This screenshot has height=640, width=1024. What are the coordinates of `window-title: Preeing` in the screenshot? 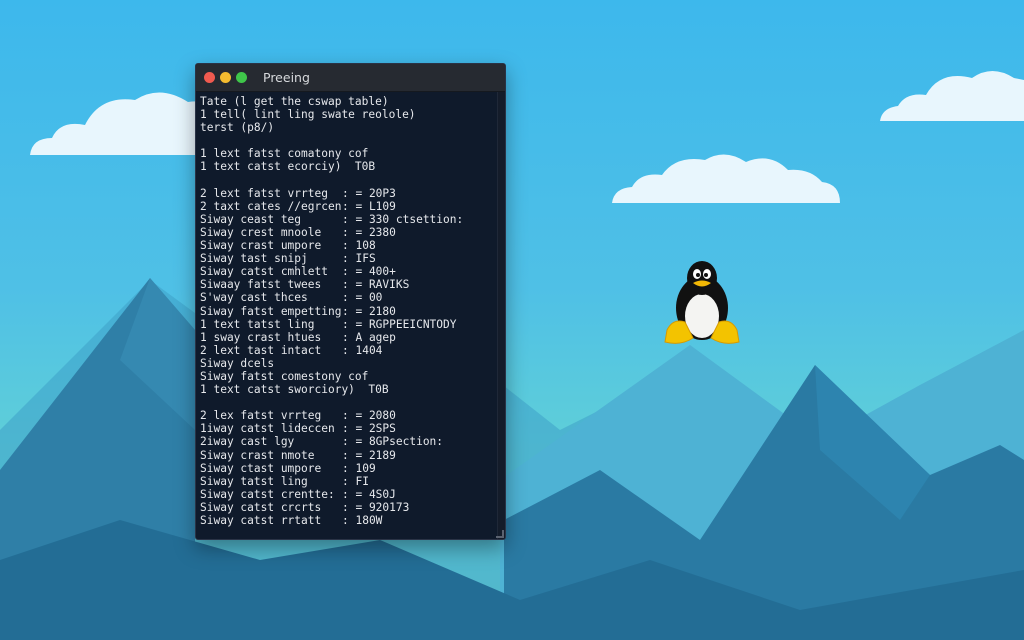 It's located at (286, 77).